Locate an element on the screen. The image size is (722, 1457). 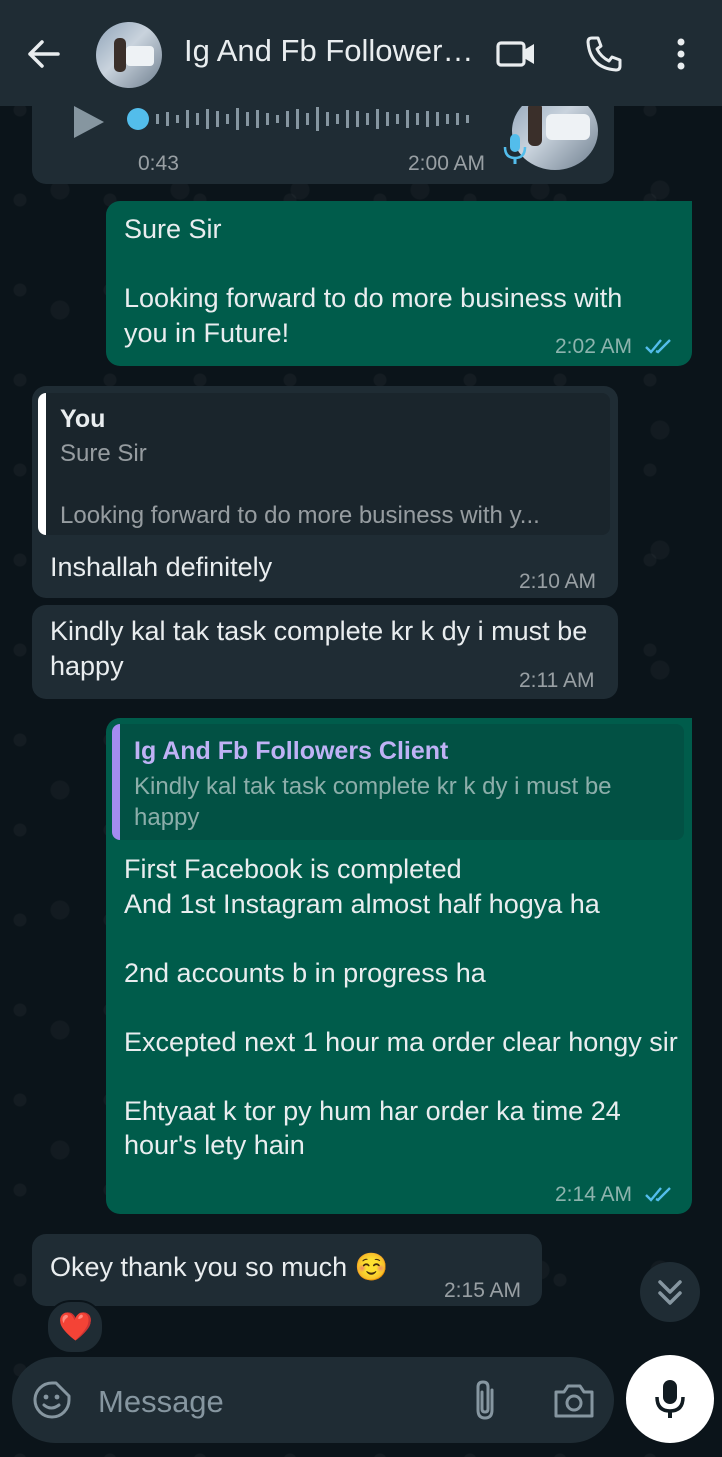
phone-icon is located at coordinates (604, 54).